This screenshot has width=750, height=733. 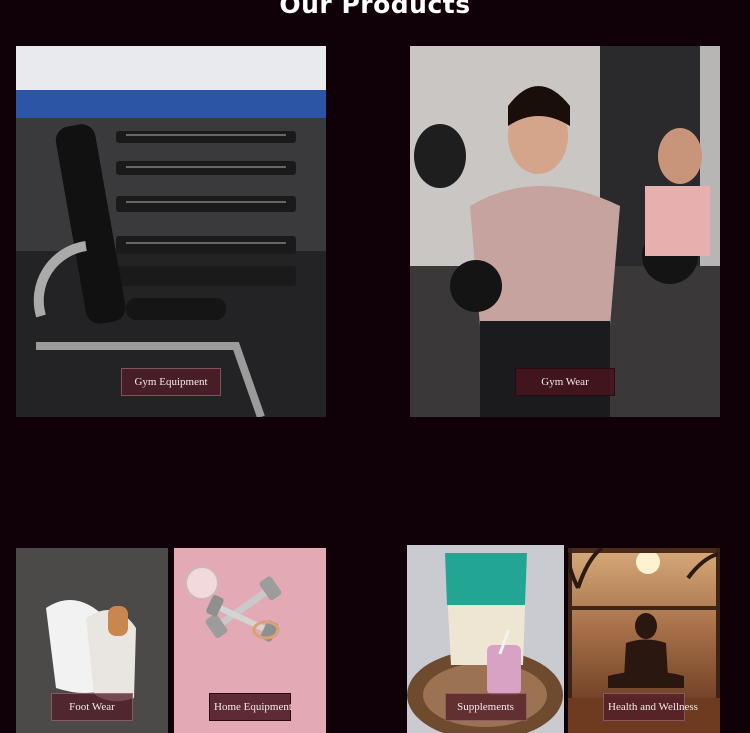 What do you see at coordinates (485, 639) in the screenshot?
I see `product-card-supplements: Supplements` at bounding box center [485, 639].